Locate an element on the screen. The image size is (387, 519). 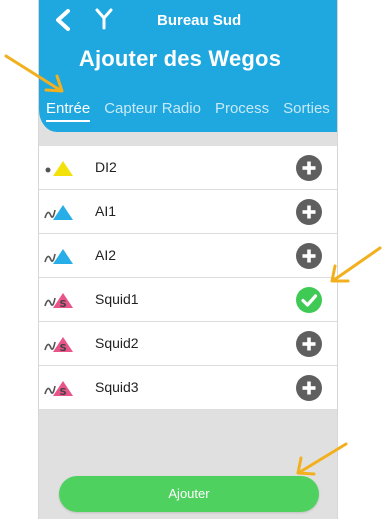
added-item-button is located at coordinates (309, 300).